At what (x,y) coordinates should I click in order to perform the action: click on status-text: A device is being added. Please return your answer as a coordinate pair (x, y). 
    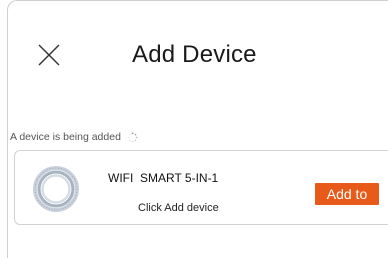
    Looking at the image, I should click on (65, 137).